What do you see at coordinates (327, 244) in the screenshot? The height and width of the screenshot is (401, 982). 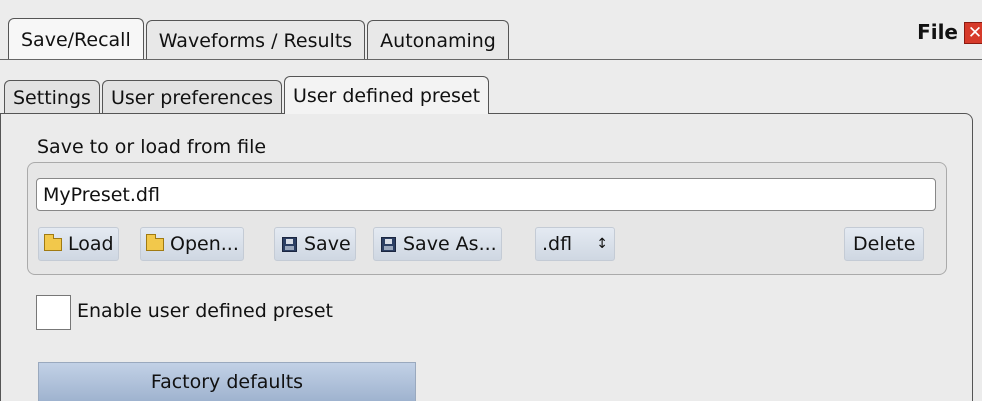 I see `save-button-label: Save` at bounding box center [327, 244].